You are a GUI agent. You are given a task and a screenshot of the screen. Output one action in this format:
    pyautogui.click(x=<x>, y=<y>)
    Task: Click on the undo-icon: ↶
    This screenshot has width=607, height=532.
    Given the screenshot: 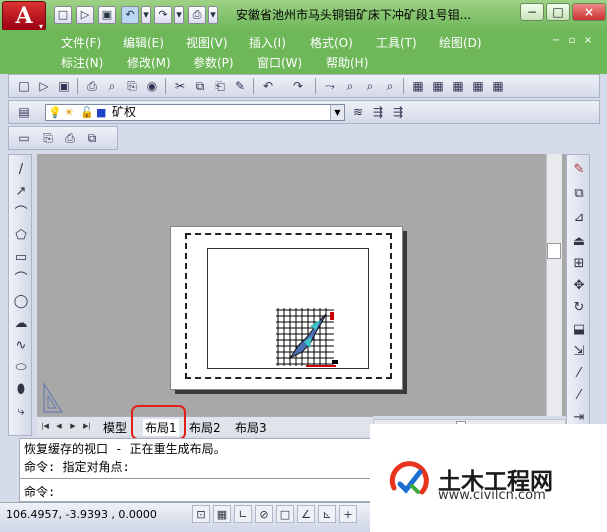 What is the action you would take?
    pyautogui.click(x=268, y=86)
    